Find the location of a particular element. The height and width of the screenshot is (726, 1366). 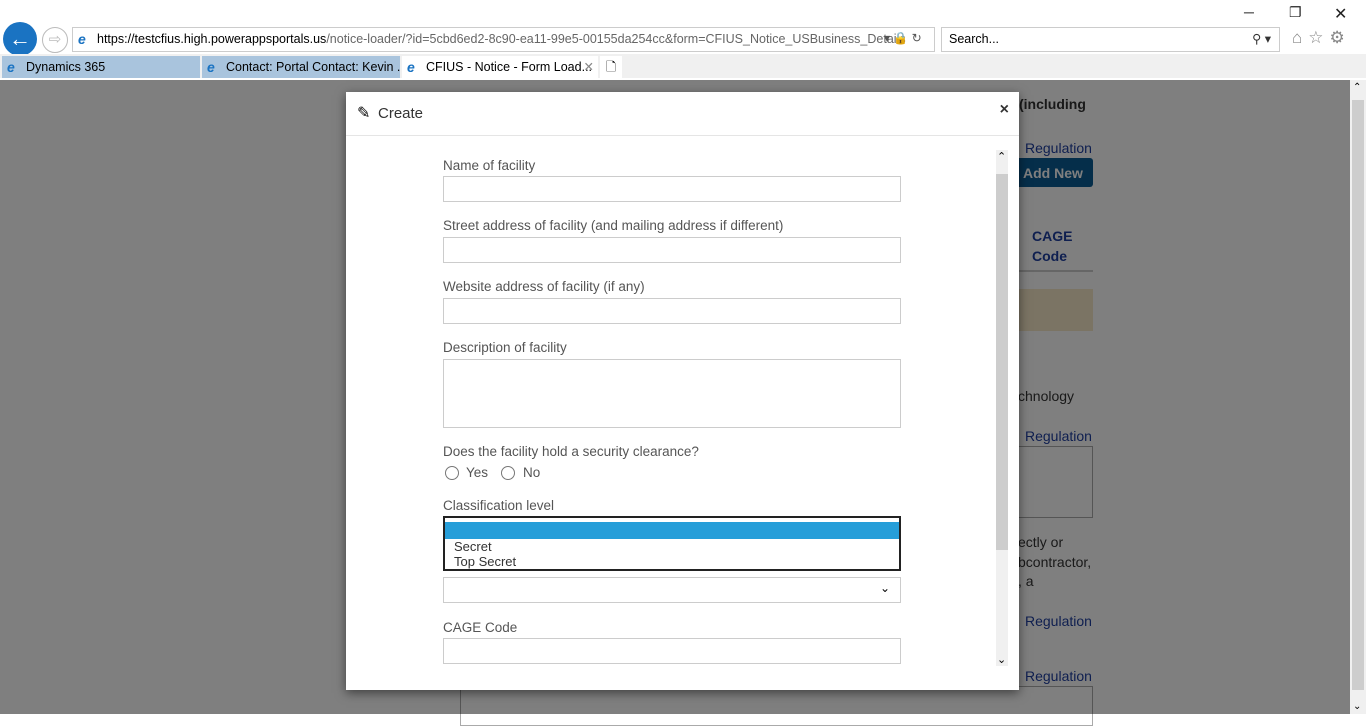

label-no: No is located at coordinates (532, 472).